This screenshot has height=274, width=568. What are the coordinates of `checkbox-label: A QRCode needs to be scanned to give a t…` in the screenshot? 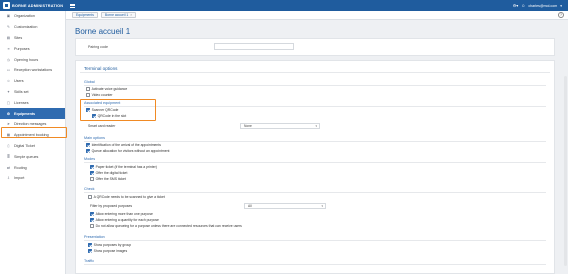 It's located at (129, 197).